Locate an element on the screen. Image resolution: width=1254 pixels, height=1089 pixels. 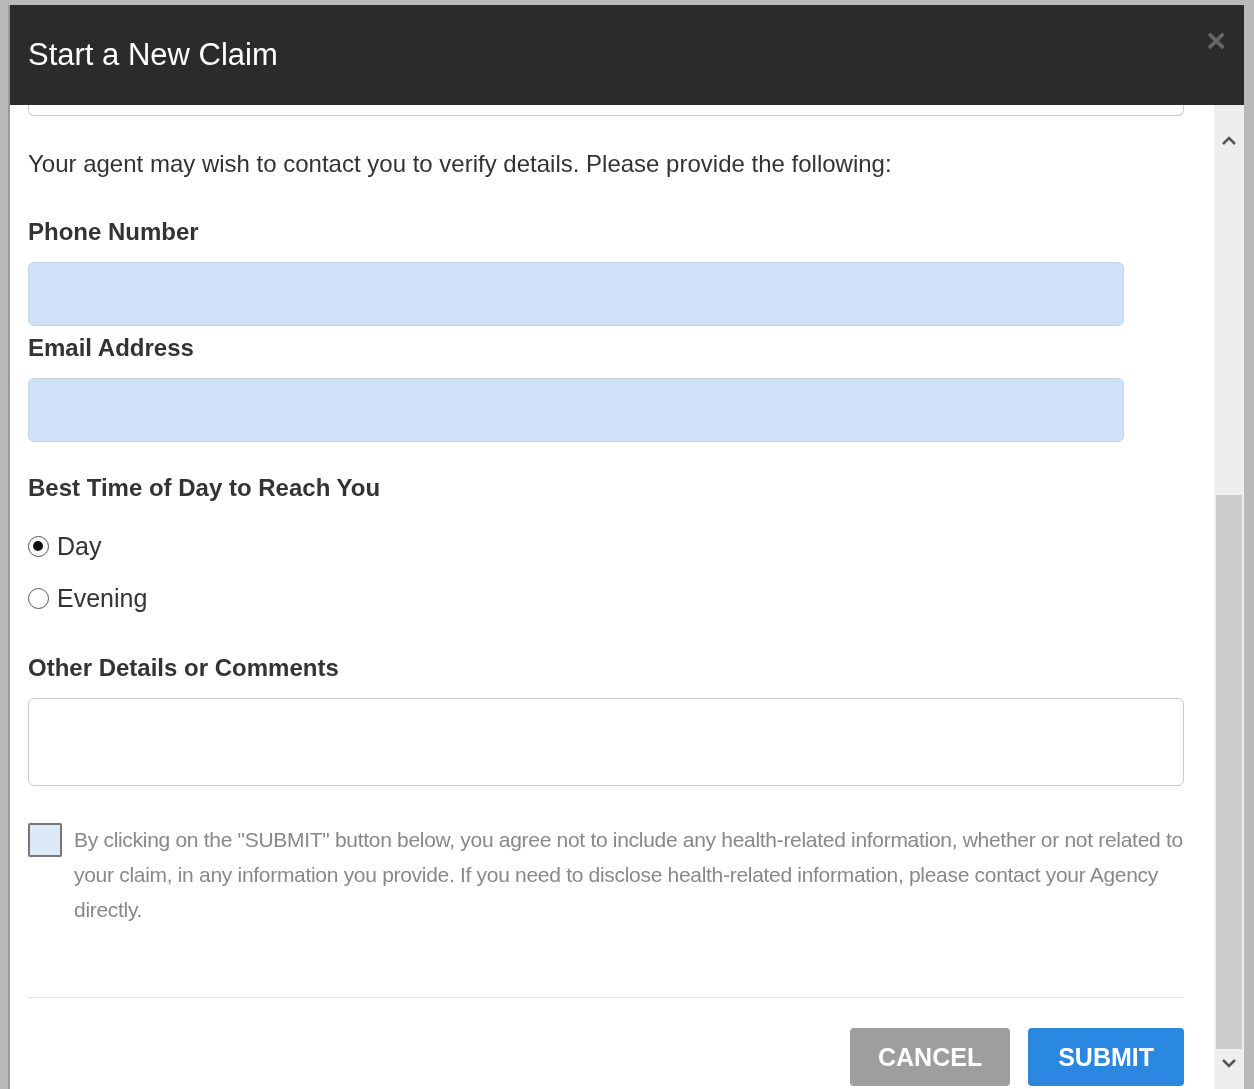
field-label: Other Details or Comments is located at coordinates (184, 668).